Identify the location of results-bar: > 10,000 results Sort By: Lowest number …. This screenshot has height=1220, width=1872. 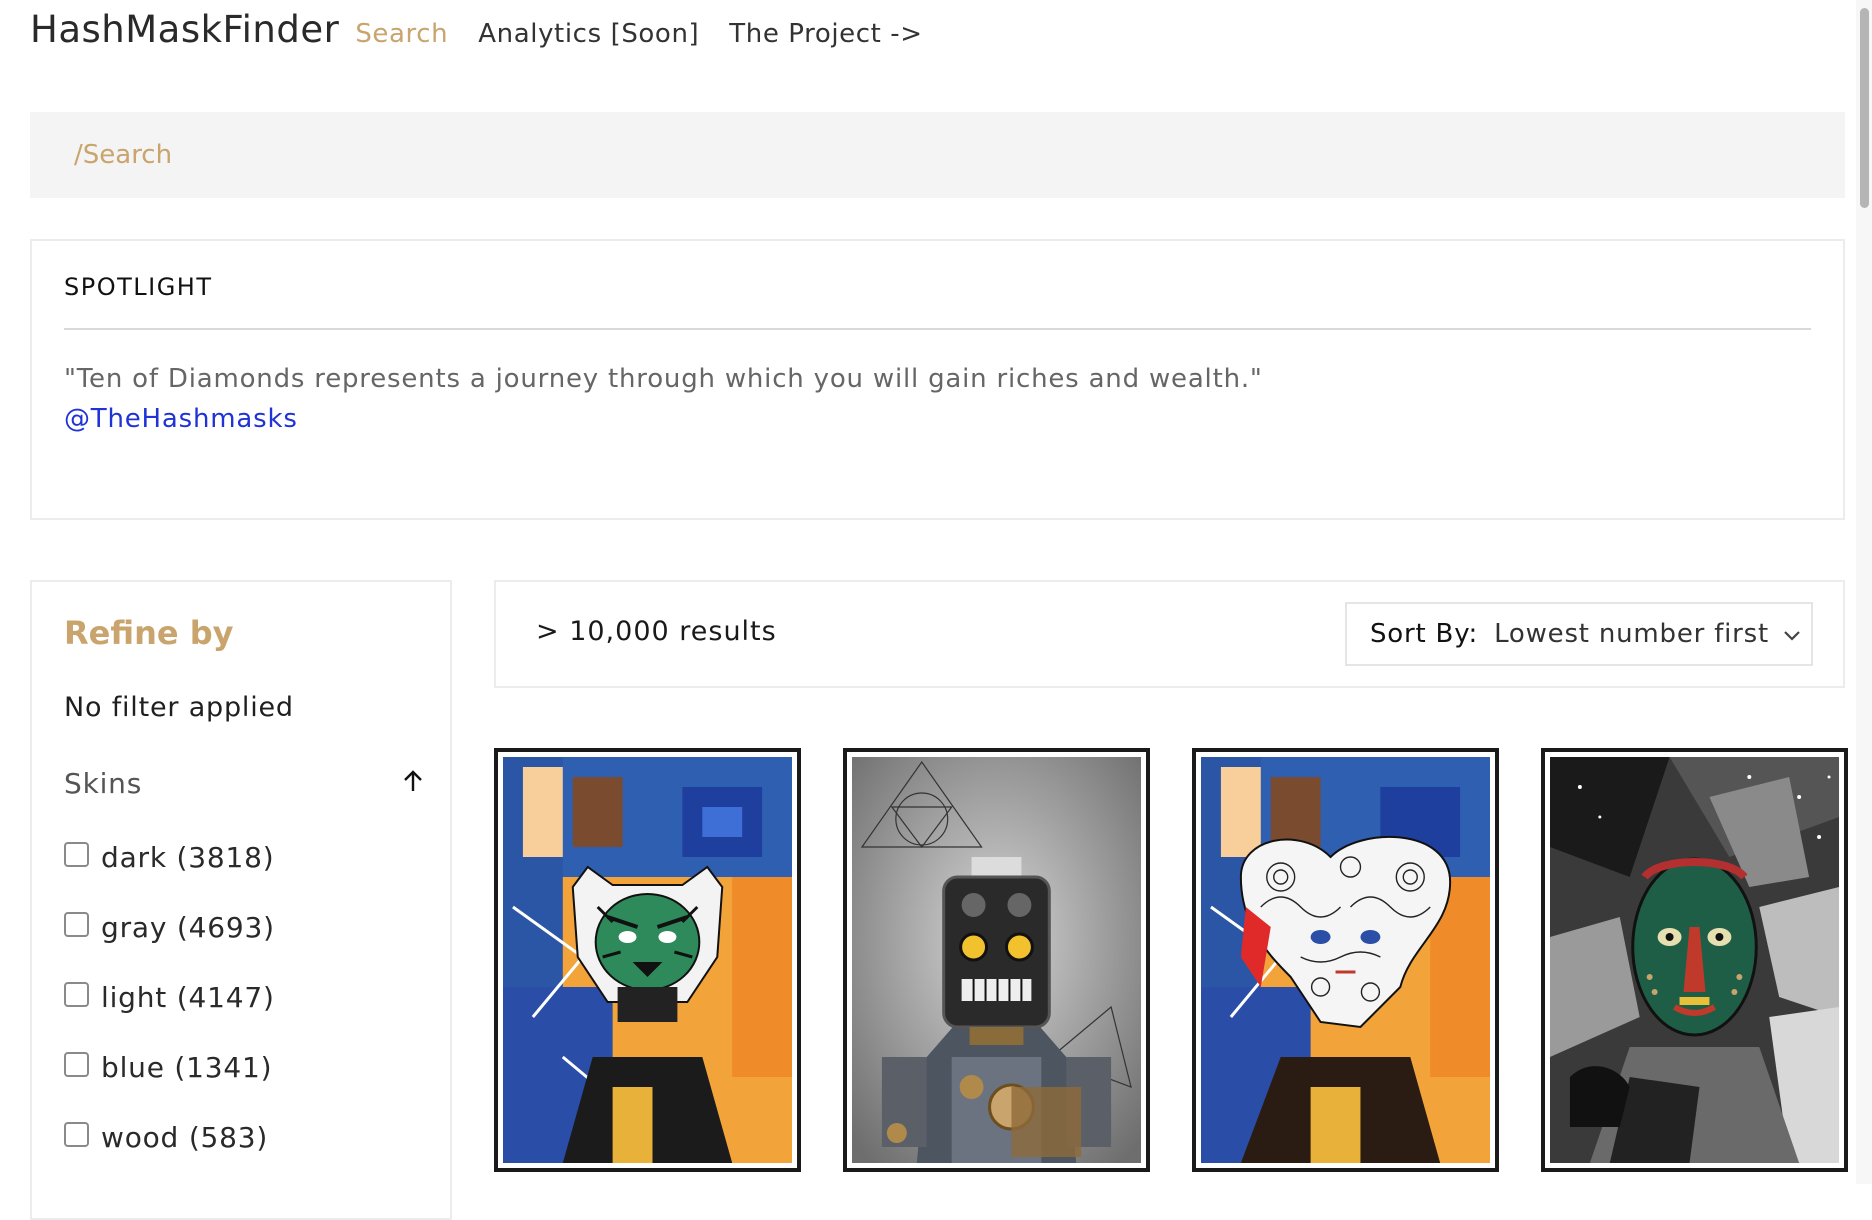
(1169, 634).